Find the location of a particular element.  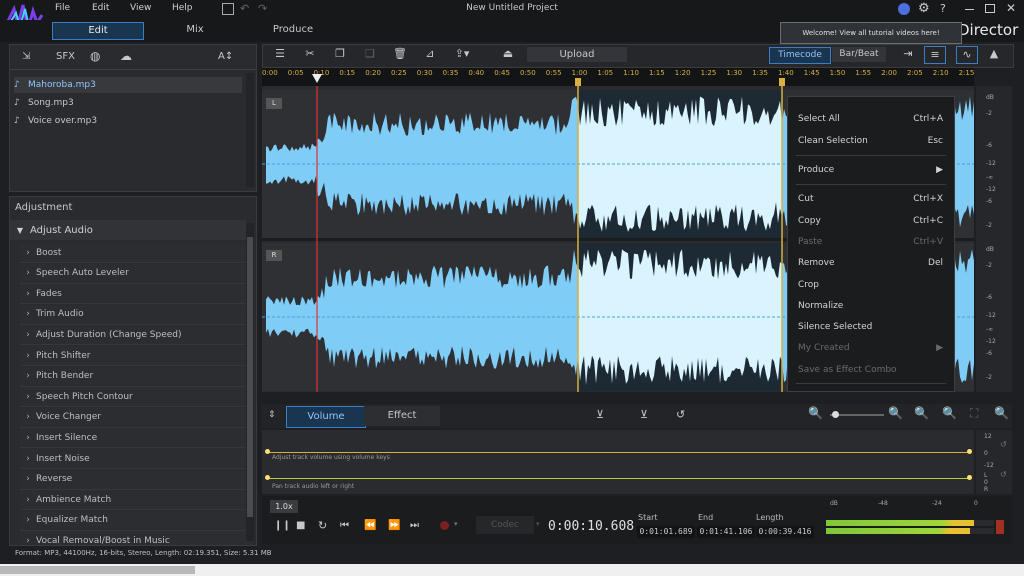

expand-icon: ⇕ is located at coordinates (272, 415).